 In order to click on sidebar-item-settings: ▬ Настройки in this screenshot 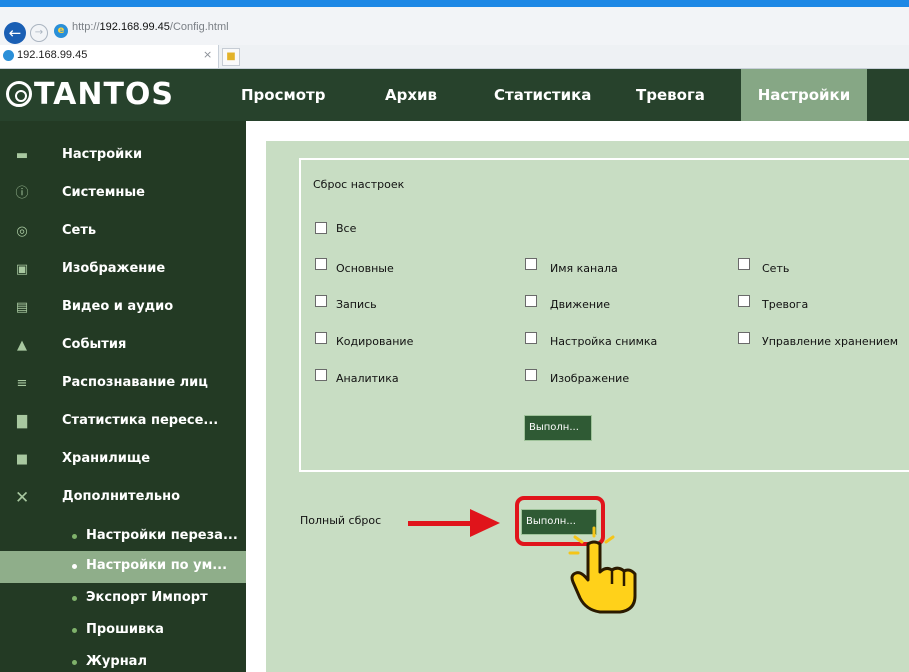, I will do `click(123, 156)`.